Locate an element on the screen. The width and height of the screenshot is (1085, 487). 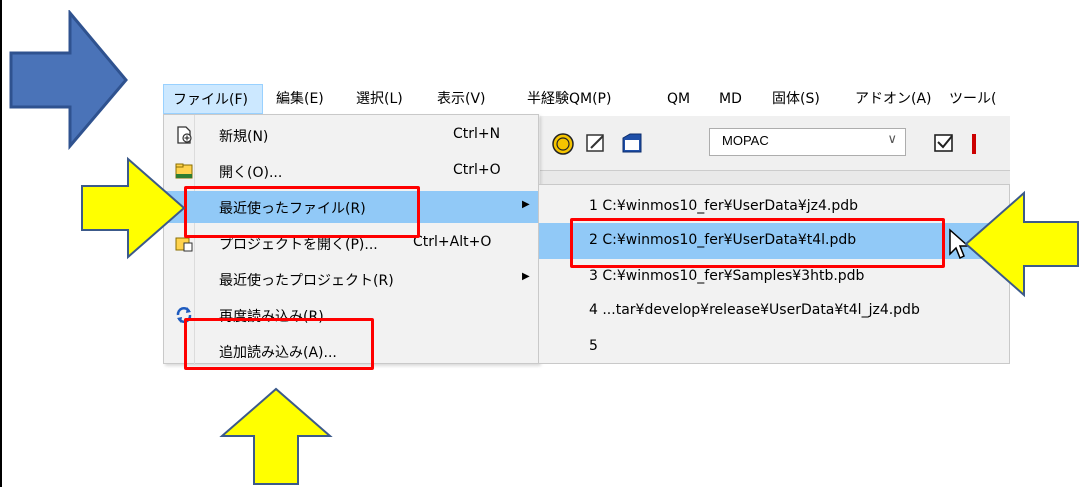
edit-icon is located at coordinates (596, 143).